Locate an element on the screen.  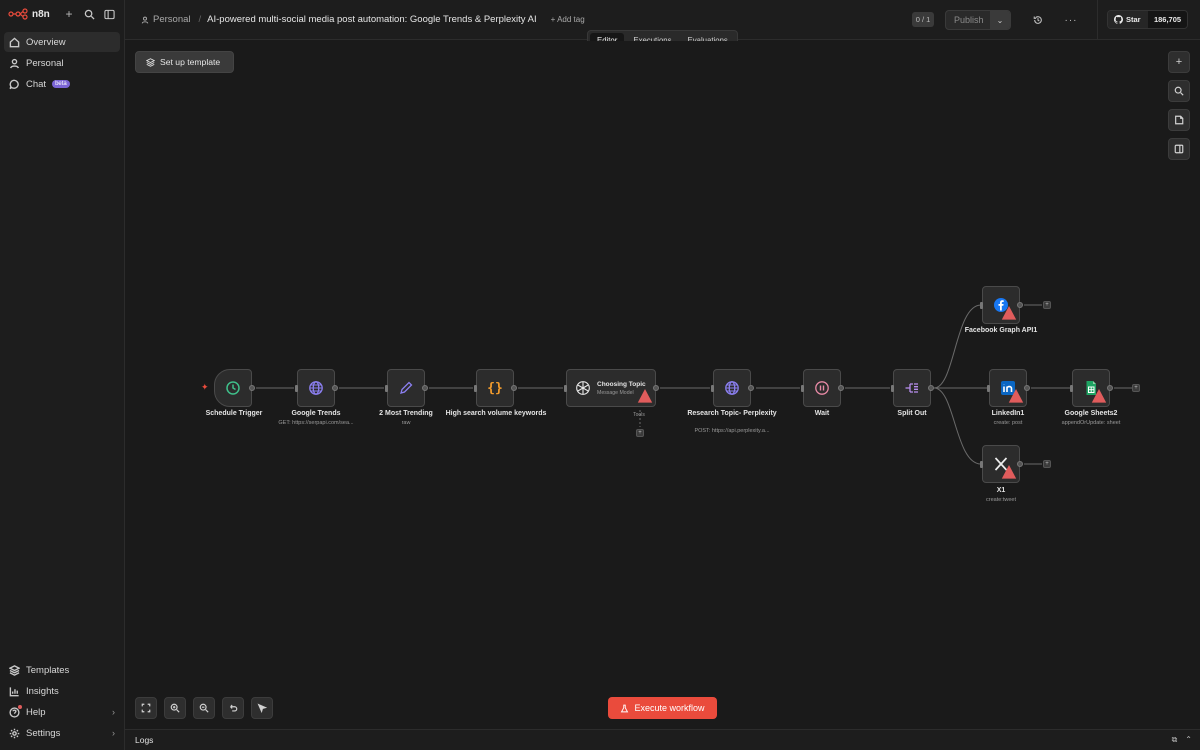
setup-template-label: Set up template is located at coordinates (190, 62).